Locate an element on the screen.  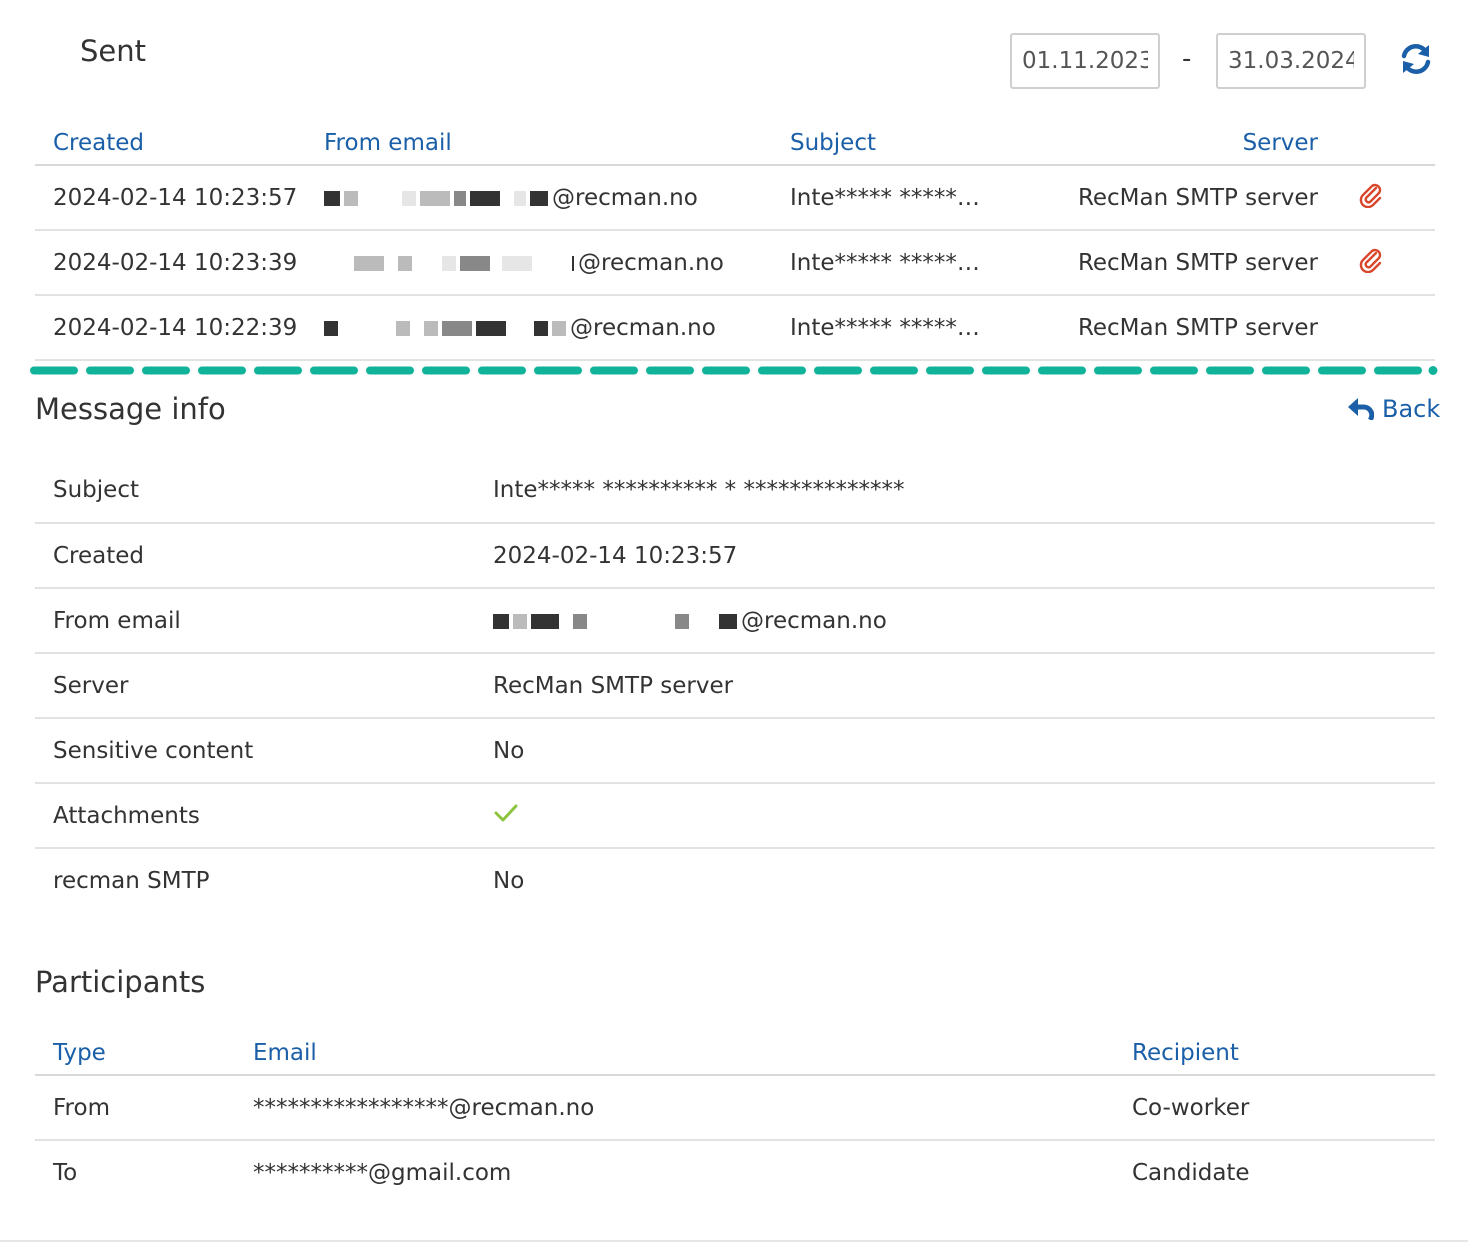
cell-type: To is located at coordinates (65, 1173).